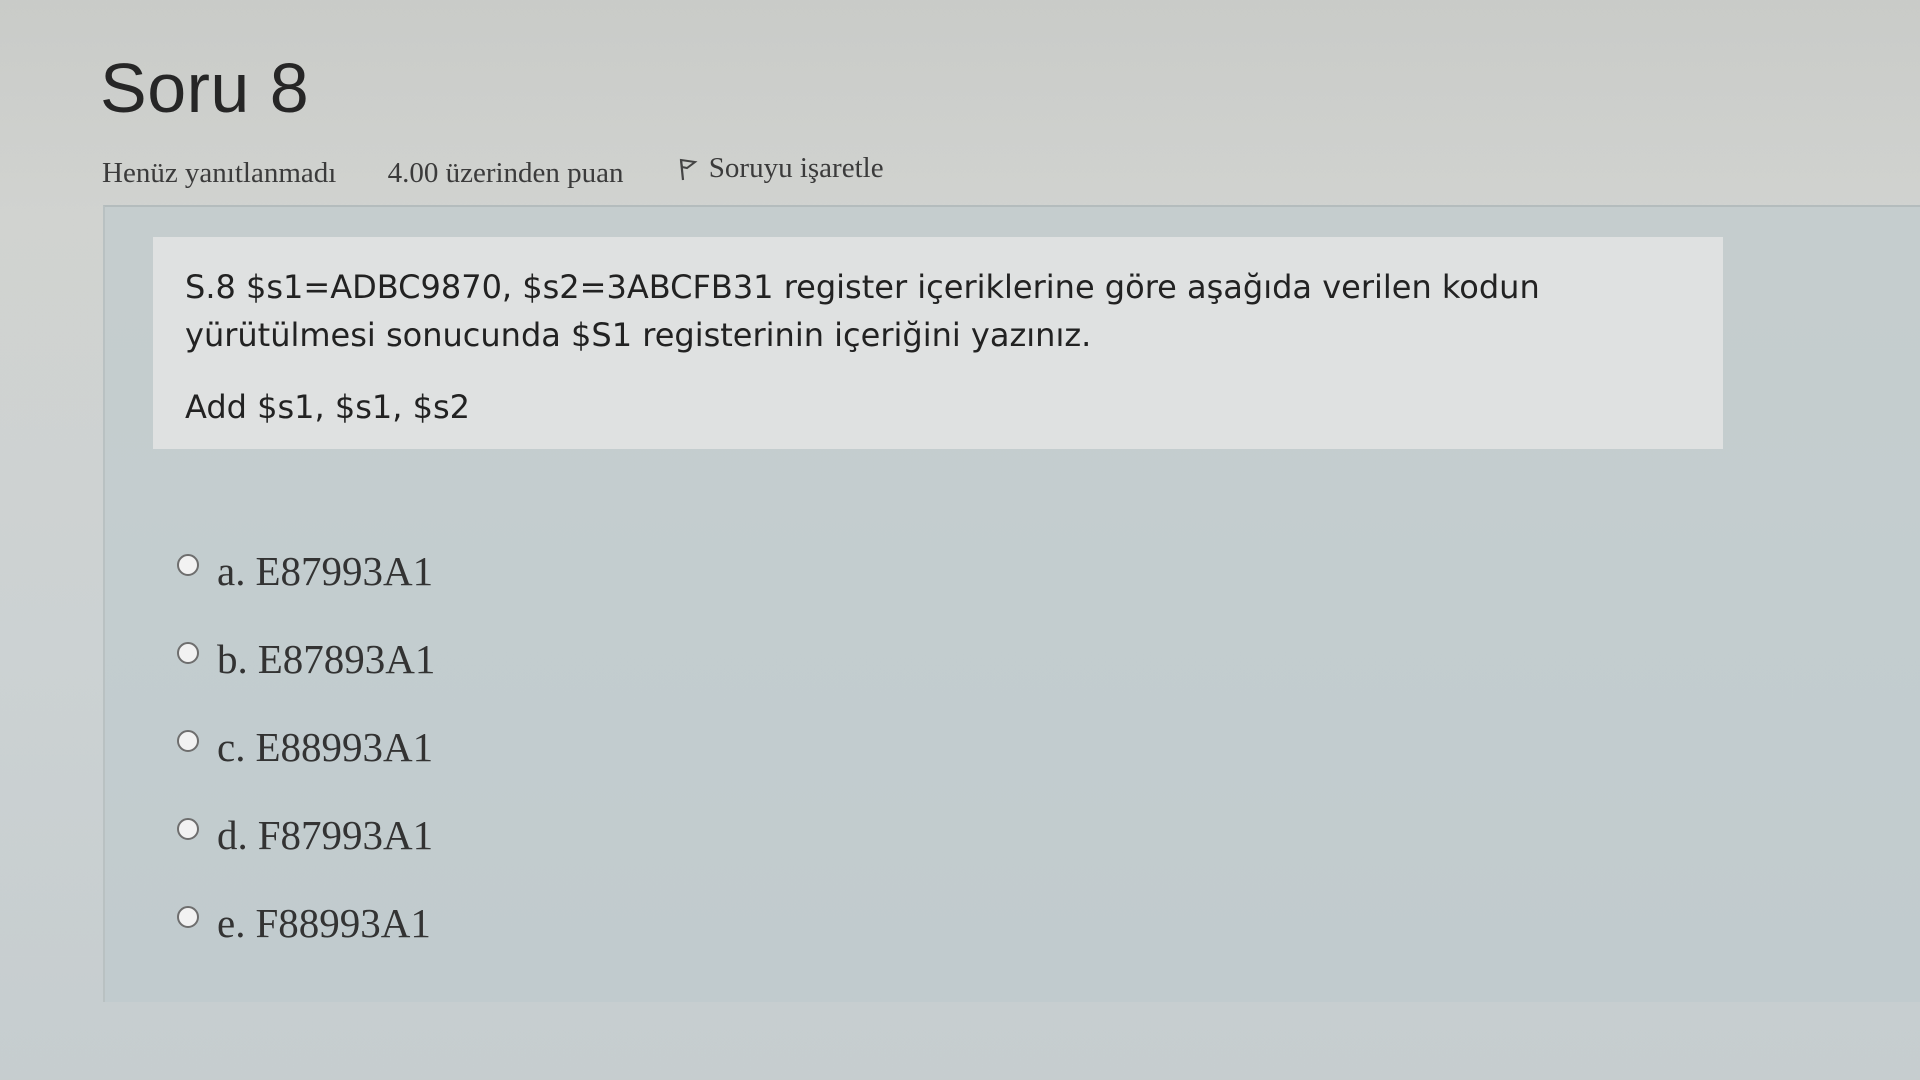 This screenshot has height=1080, width=1920. I want to click on answer-option-e: e. F88993A1, so click(306, 923).